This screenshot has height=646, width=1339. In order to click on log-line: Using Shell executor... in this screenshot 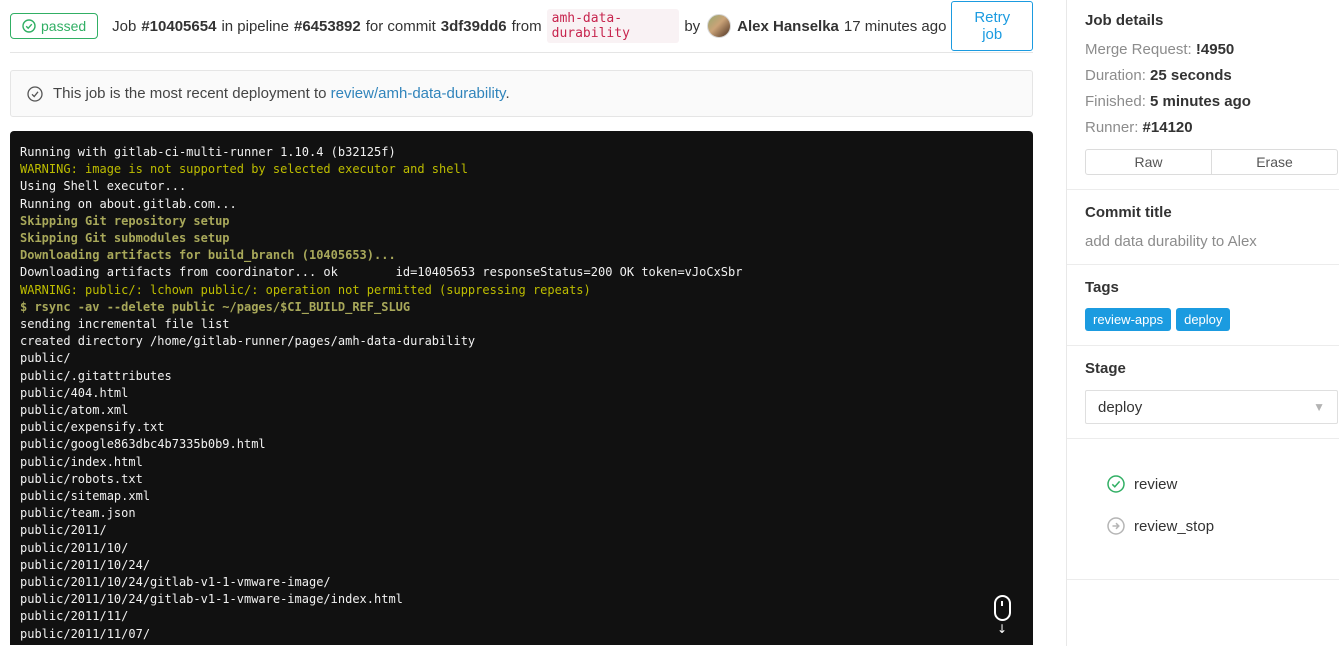, I will do `click(103, 186)`.